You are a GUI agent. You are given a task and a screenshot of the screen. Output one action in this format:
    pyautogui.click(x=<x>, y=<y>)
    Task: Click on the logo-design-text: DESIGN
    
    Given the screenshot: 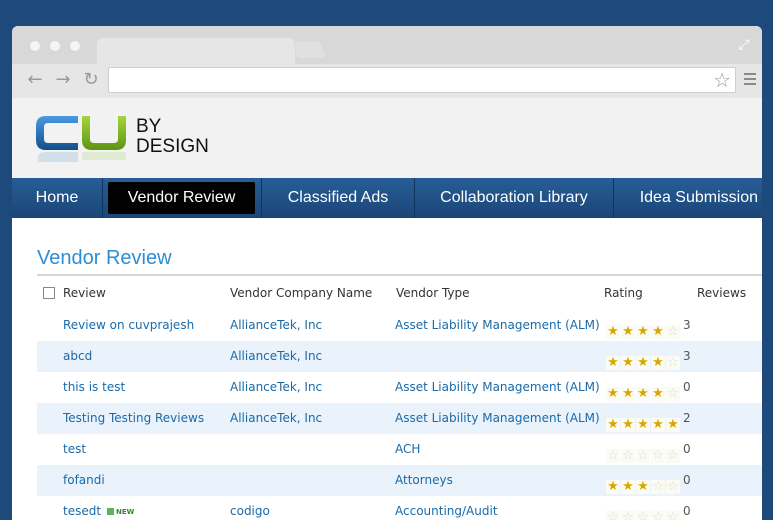 What is the action you would take?
    pyautogui.click(x=172, y=146)
    